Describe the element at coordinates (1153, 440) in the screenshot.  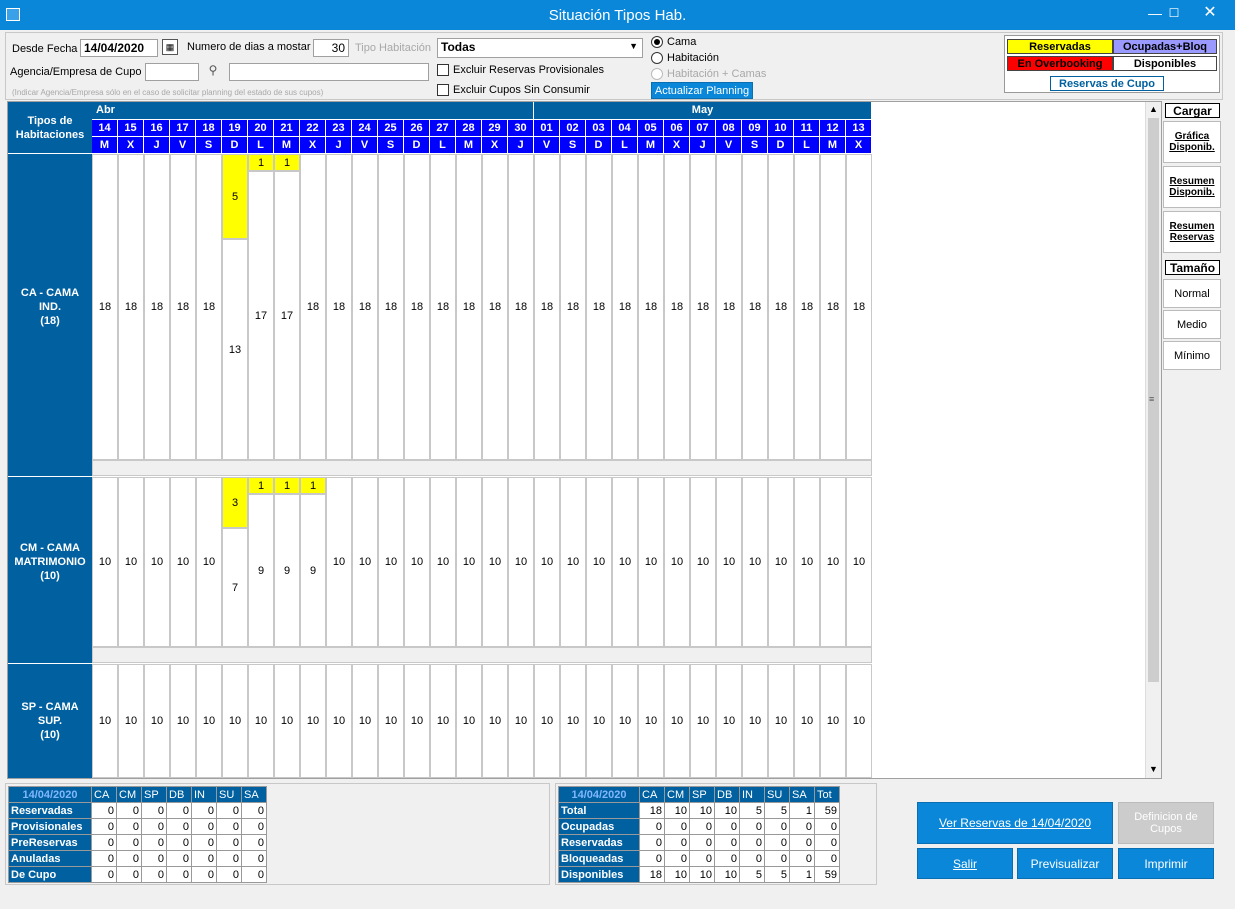
I see `vertical-scrollbar: ▲ ≡ ▼` at that location.